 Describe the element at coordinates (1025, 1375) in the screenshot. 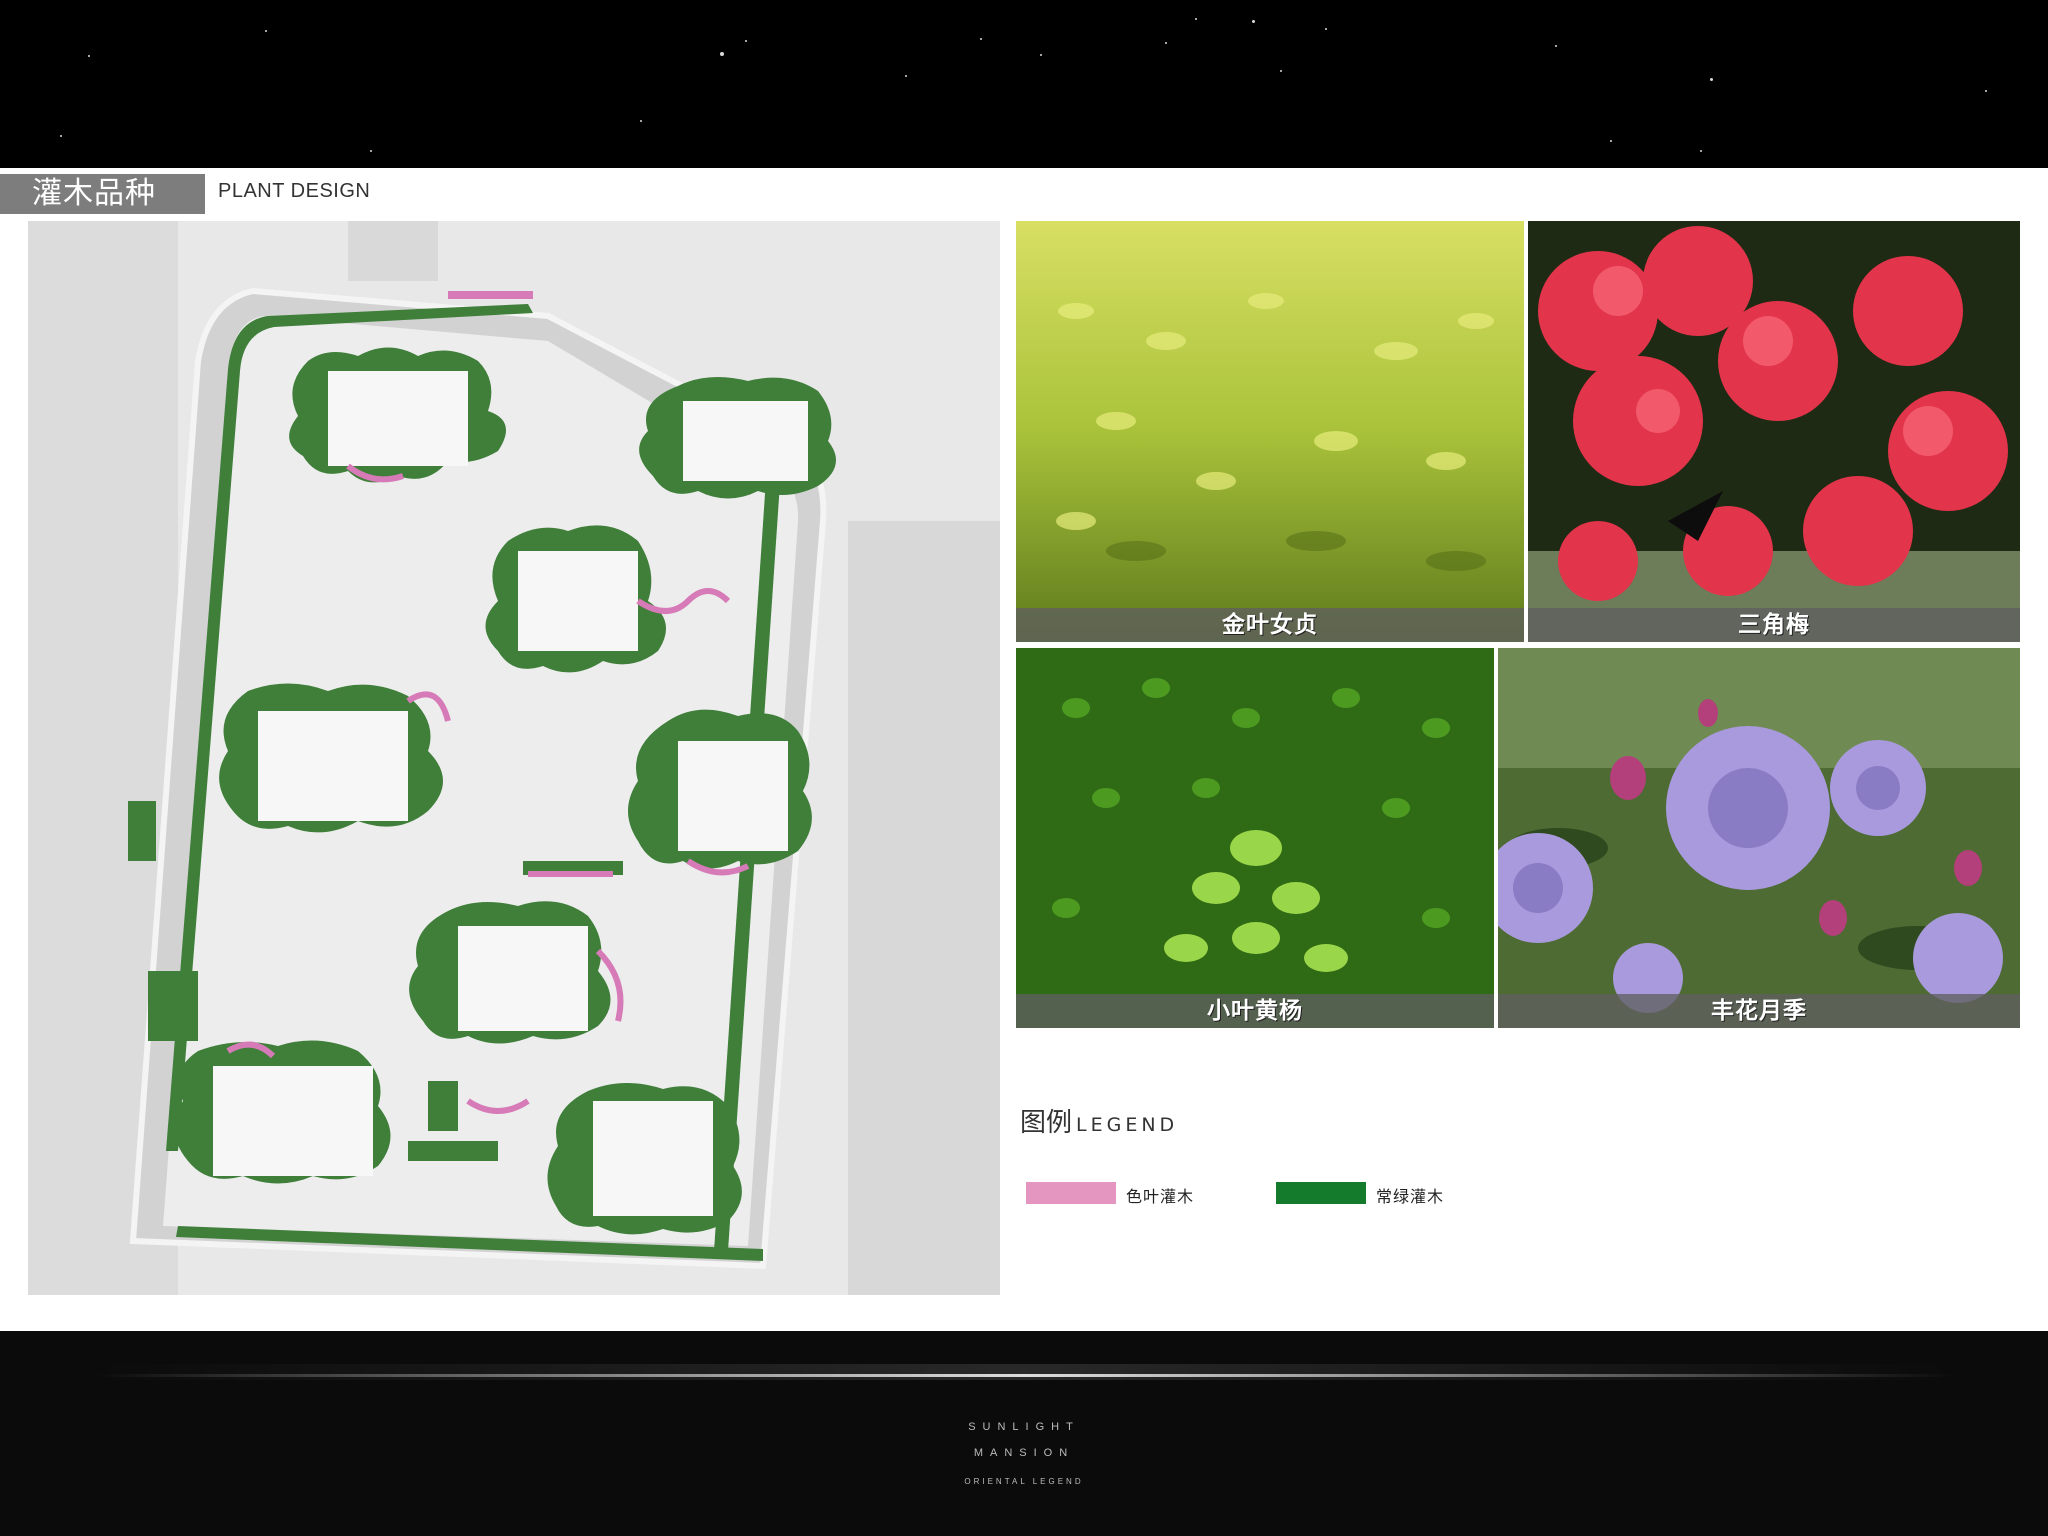

I see `footer-divider` at that location.